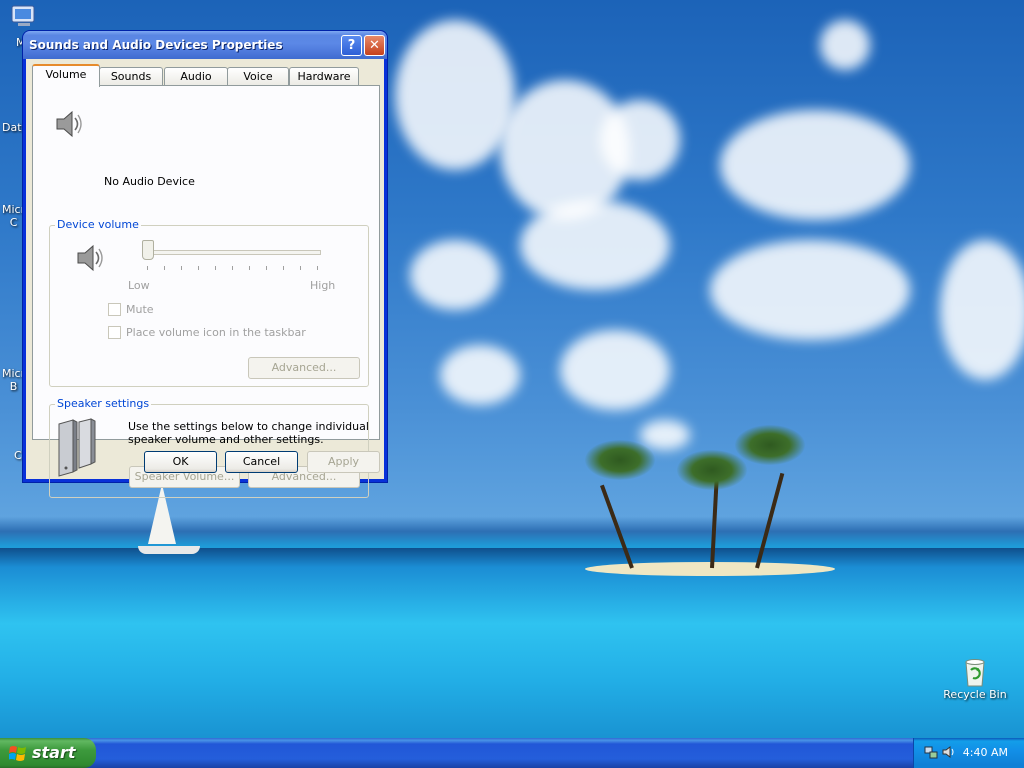 This screenshot has height=768, width=1024. Describe the element at coordinates (54, 752) in the screenshot. I see `start-label: start` at that location.